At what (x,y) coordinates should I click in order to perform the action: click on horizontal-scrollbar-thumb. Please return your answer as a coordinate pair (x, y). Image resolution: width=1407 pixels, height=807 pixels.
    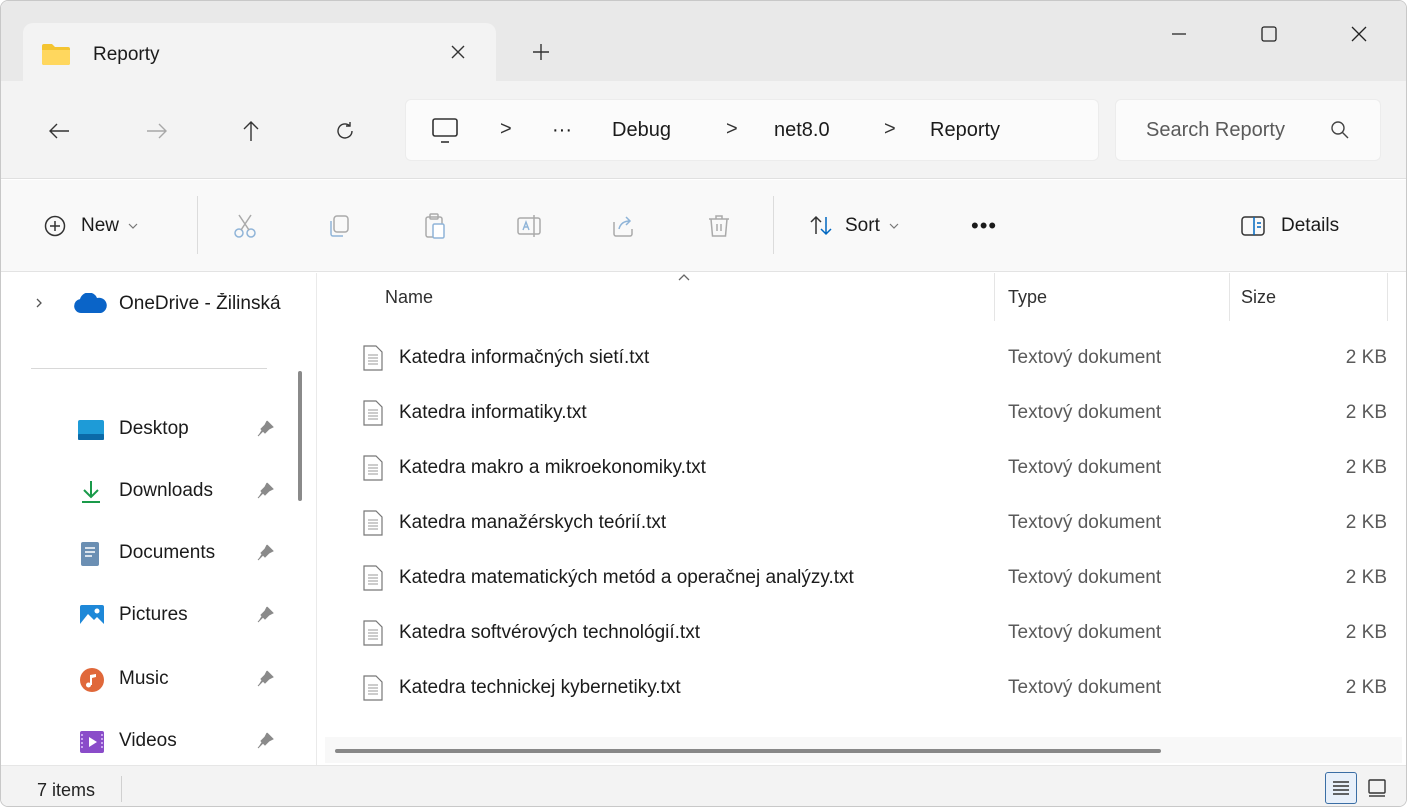
    Looking at the image, I should click on (748, 751).